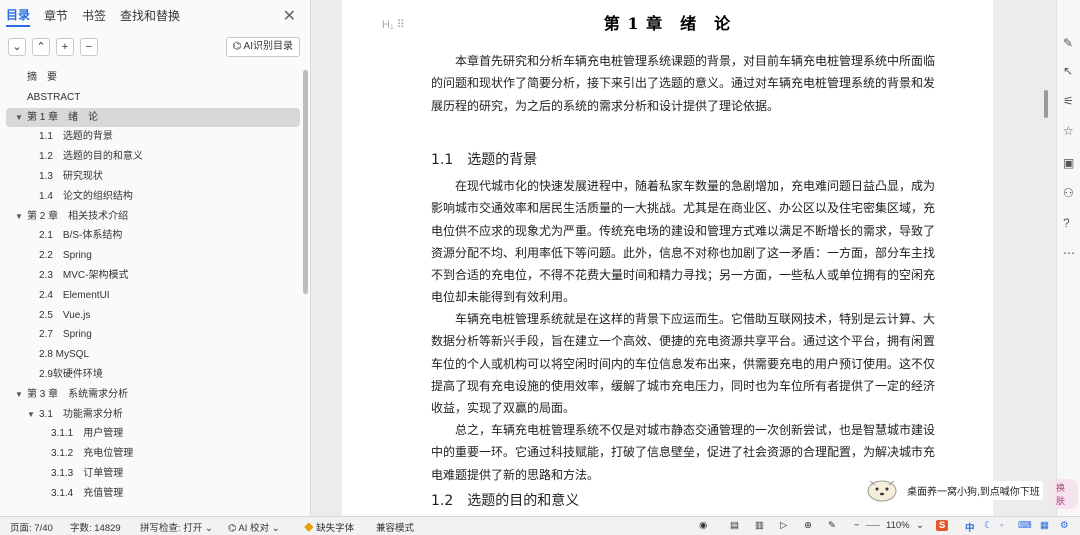 The height and width of the screenshot is (535, 1080). Describe the element at coordinates (973, 490) in the screenshot. I see `mascot-text: 桌面养一窝小狗,到点喊你下班` at that location.